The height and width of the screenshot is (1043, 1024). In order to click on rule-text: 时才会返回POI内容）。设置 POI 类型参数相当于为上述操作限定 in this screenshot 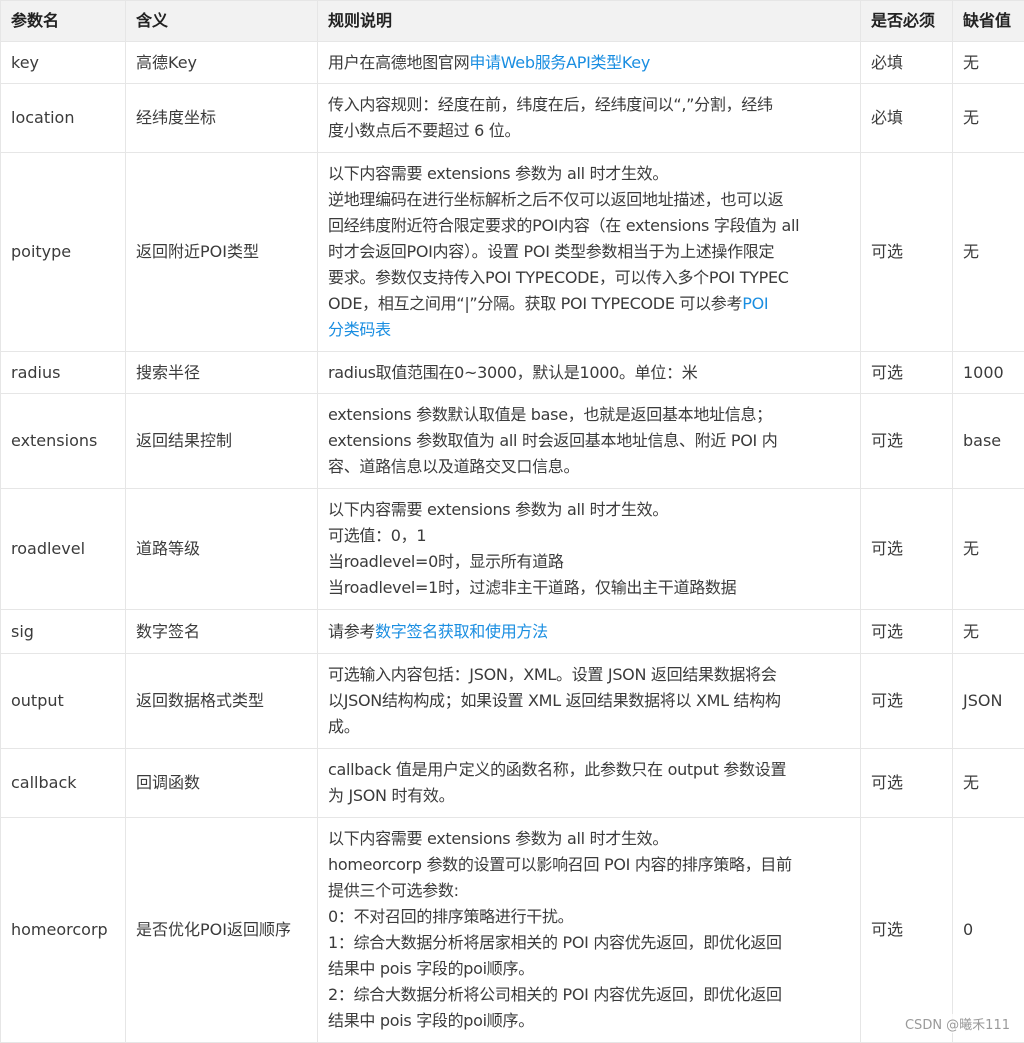, I will do `click(551, 251)`.